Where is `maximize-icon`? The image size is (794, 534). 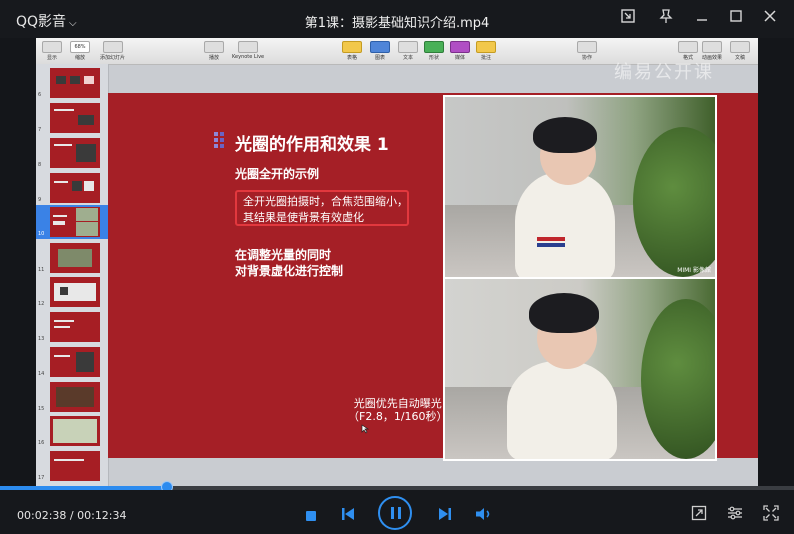 maximize-icon is located at coordinates (736, 16).